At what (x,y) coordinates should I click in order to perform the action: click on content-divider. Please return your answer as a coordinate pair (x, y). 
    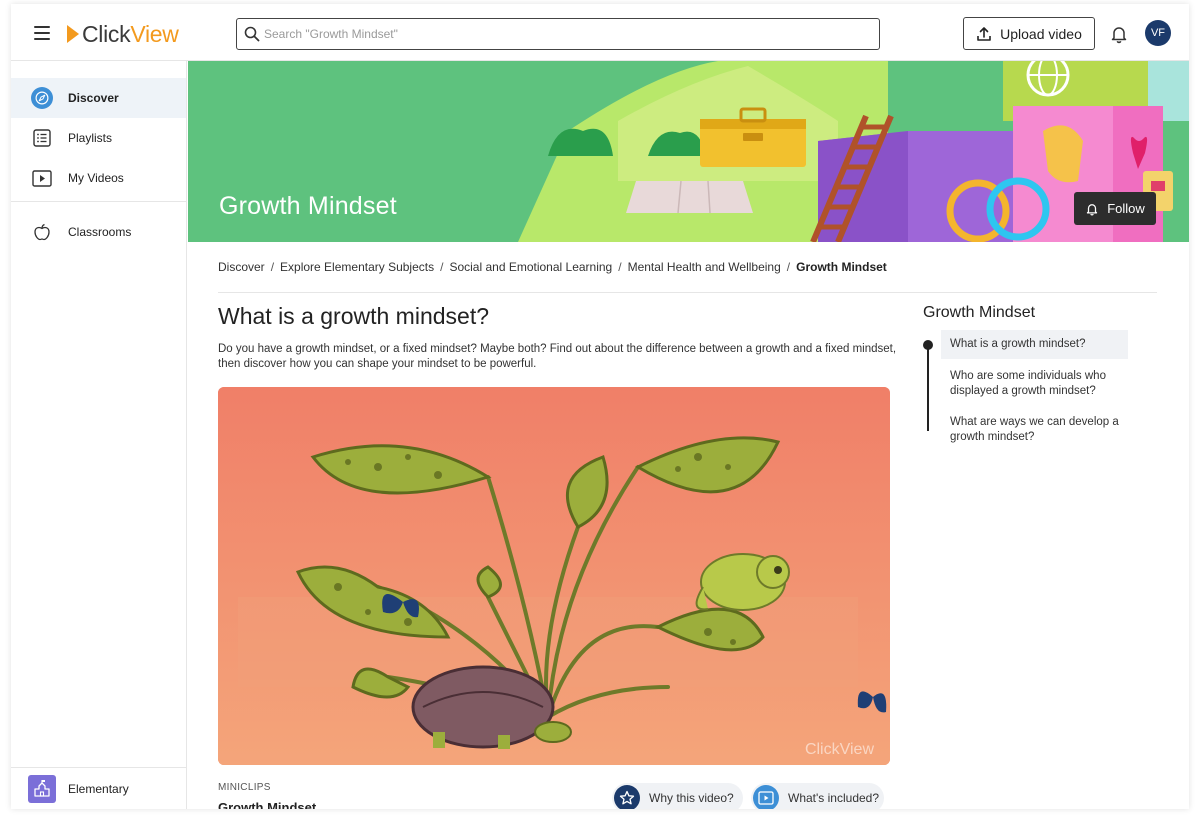
    Looking at the image, I should click on (687, 292).